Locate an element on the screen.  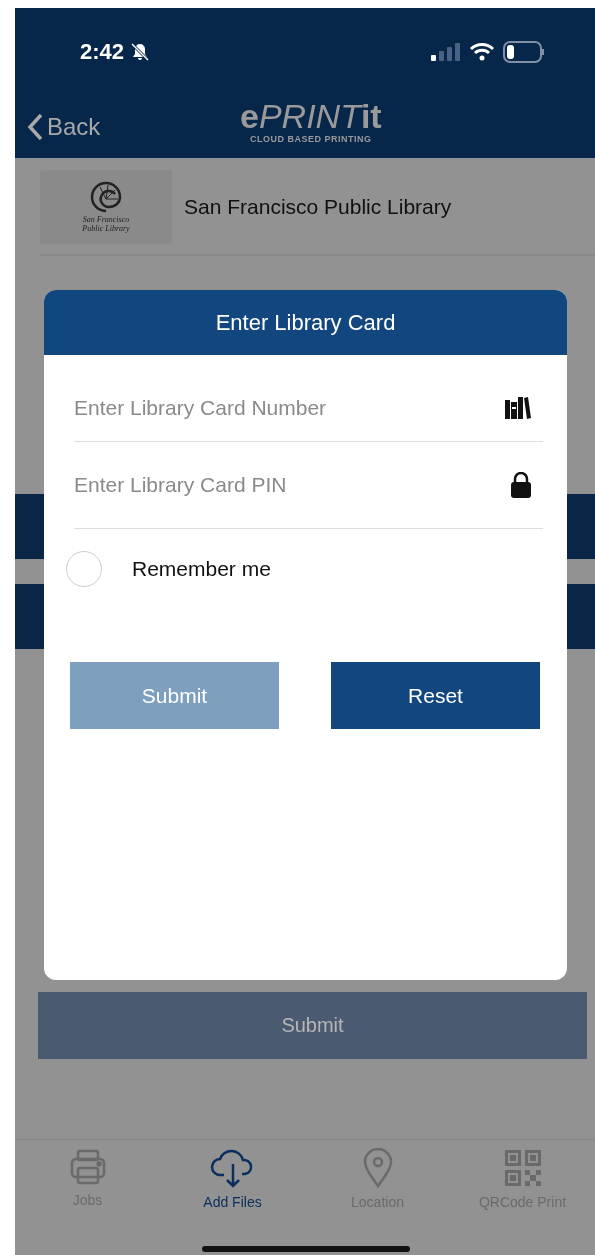
printer-icon is located at coordinates (87, 1167).